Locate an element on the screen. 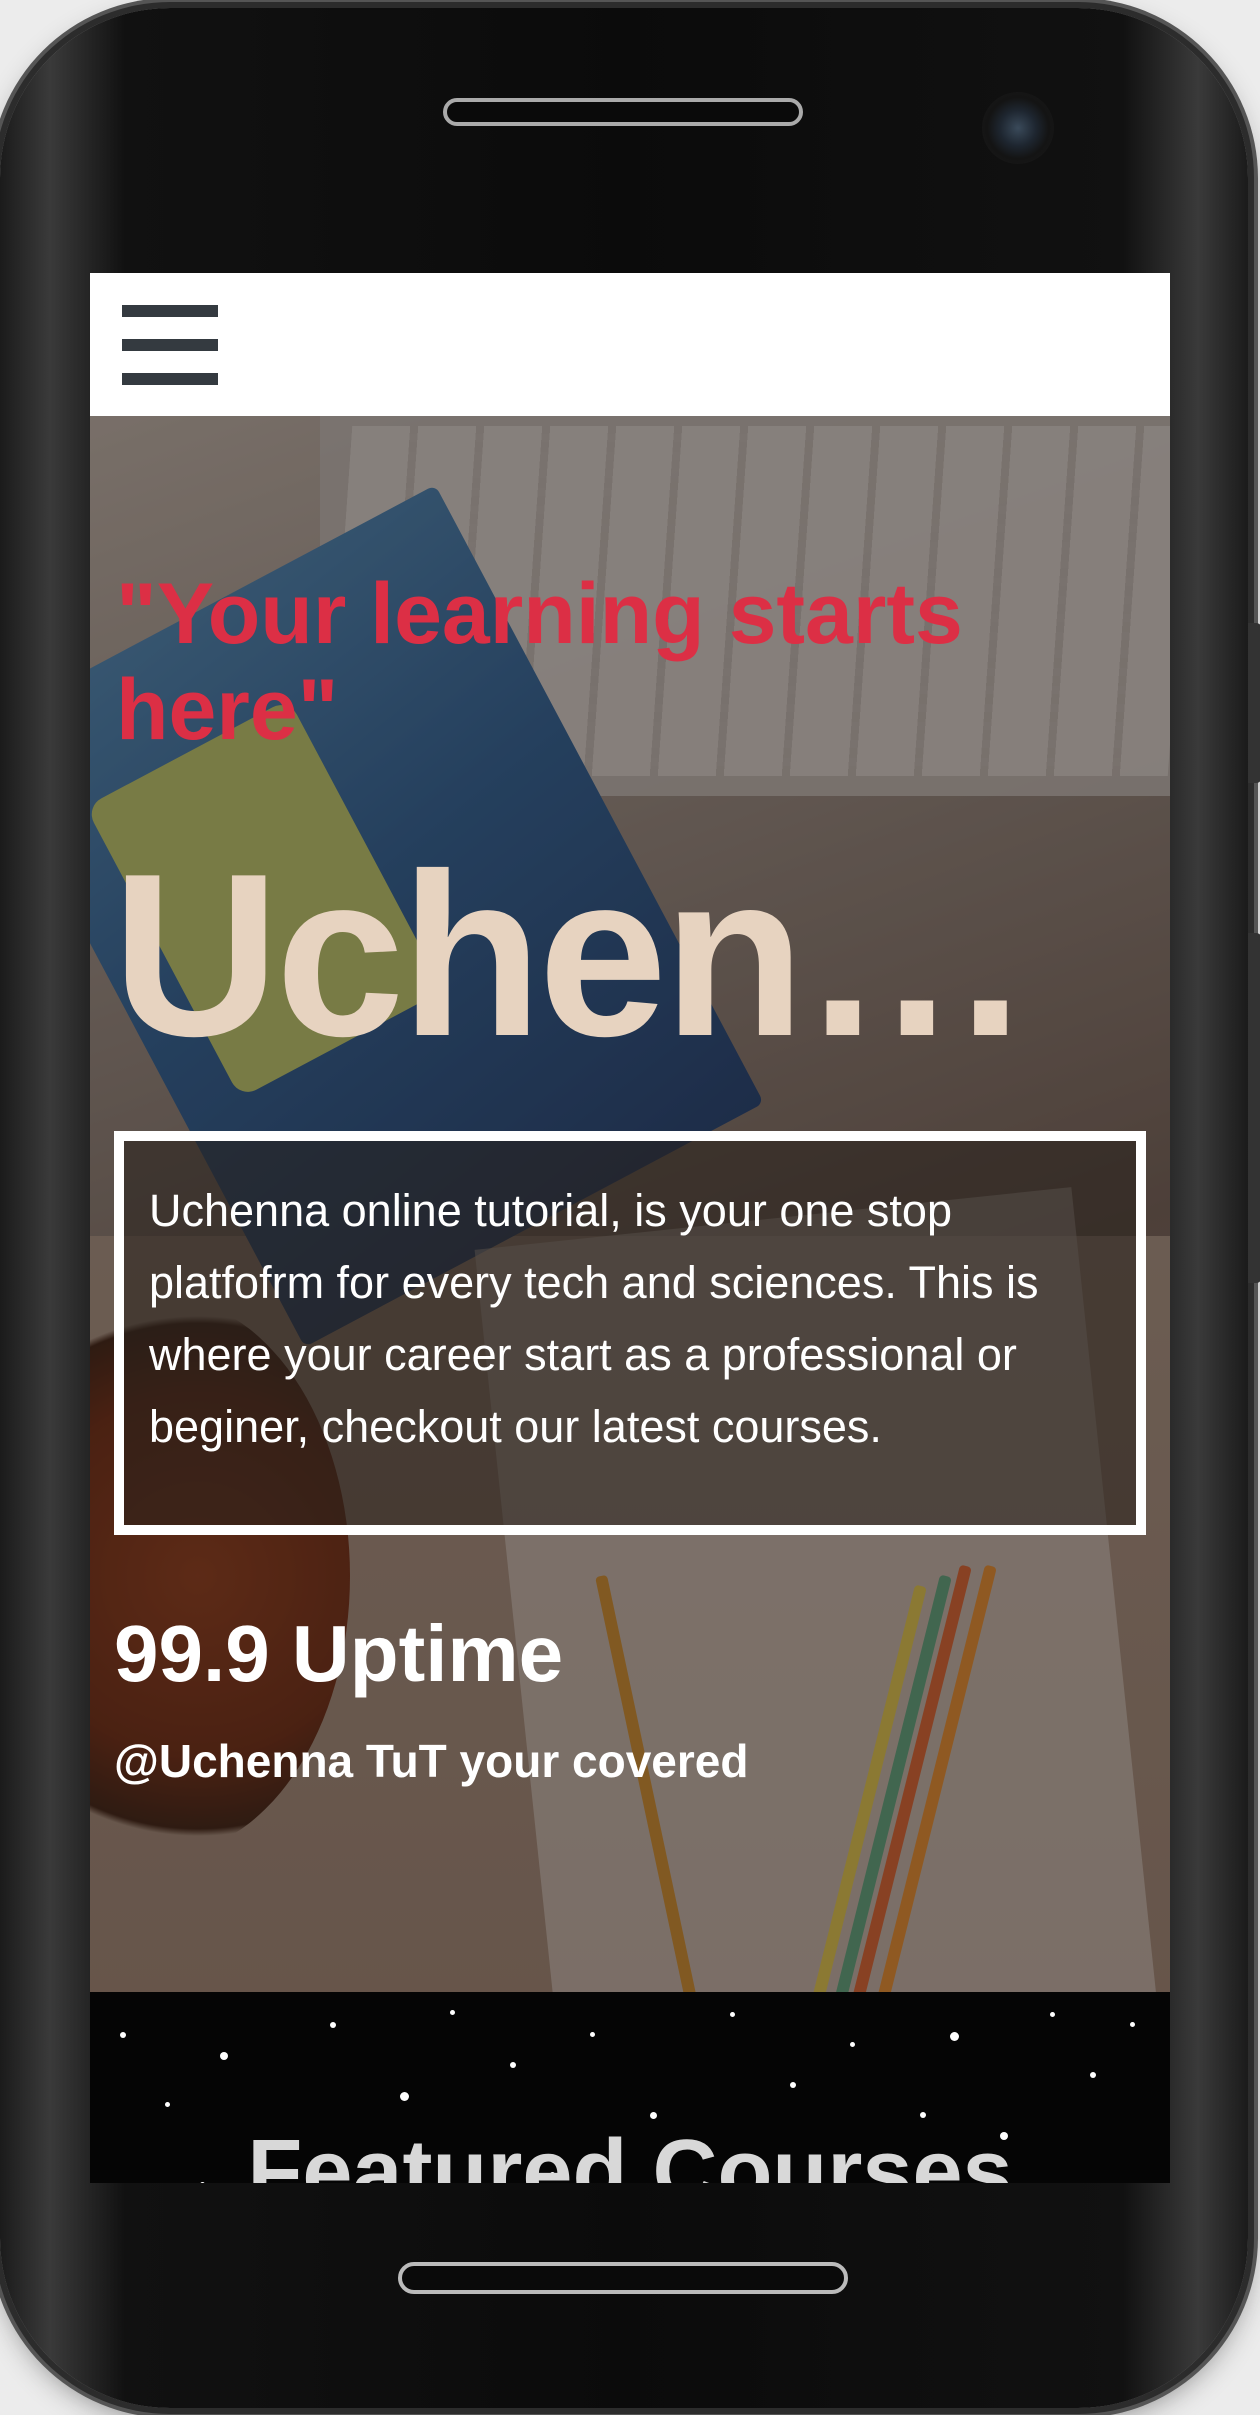 The image size is (1260, 2415). phone-volume-button is located at coordinates (1254, 703).